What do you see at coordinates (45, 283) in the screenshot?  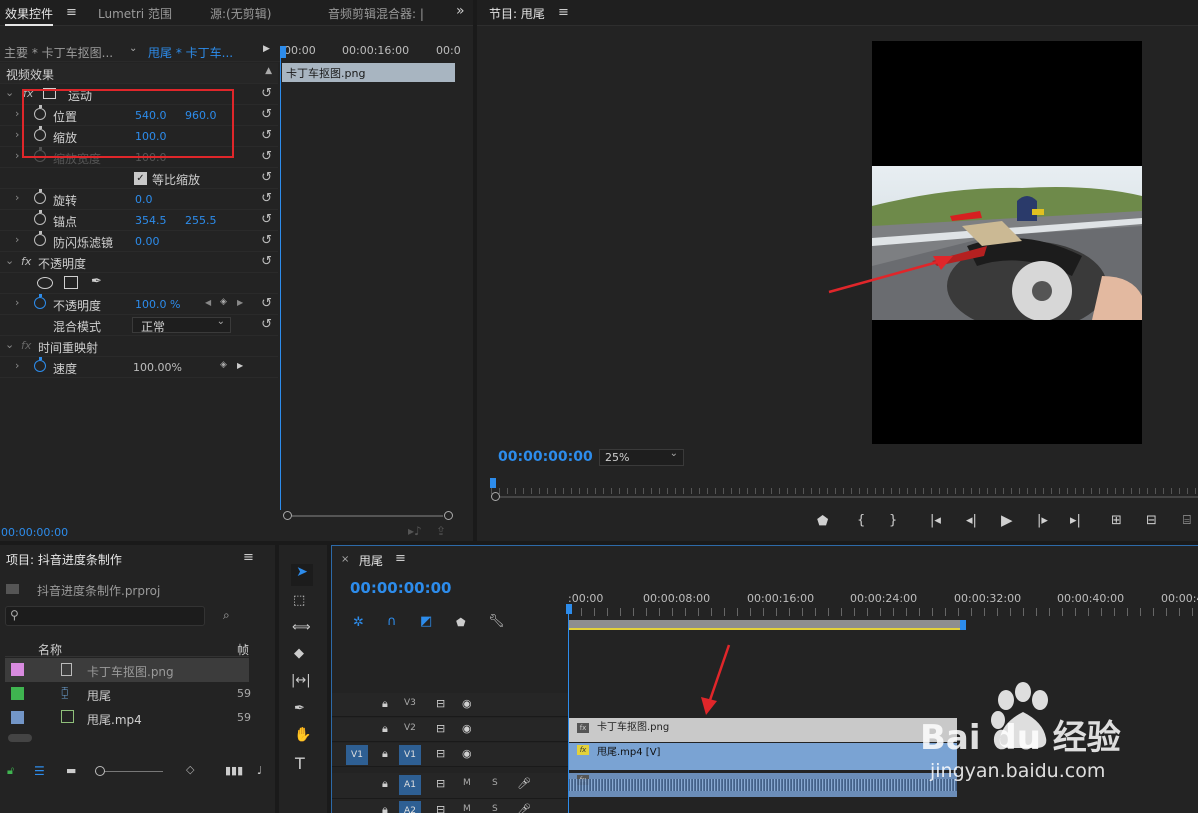 I see `ellipse-mask-icon` at bounding box center [45, 283].